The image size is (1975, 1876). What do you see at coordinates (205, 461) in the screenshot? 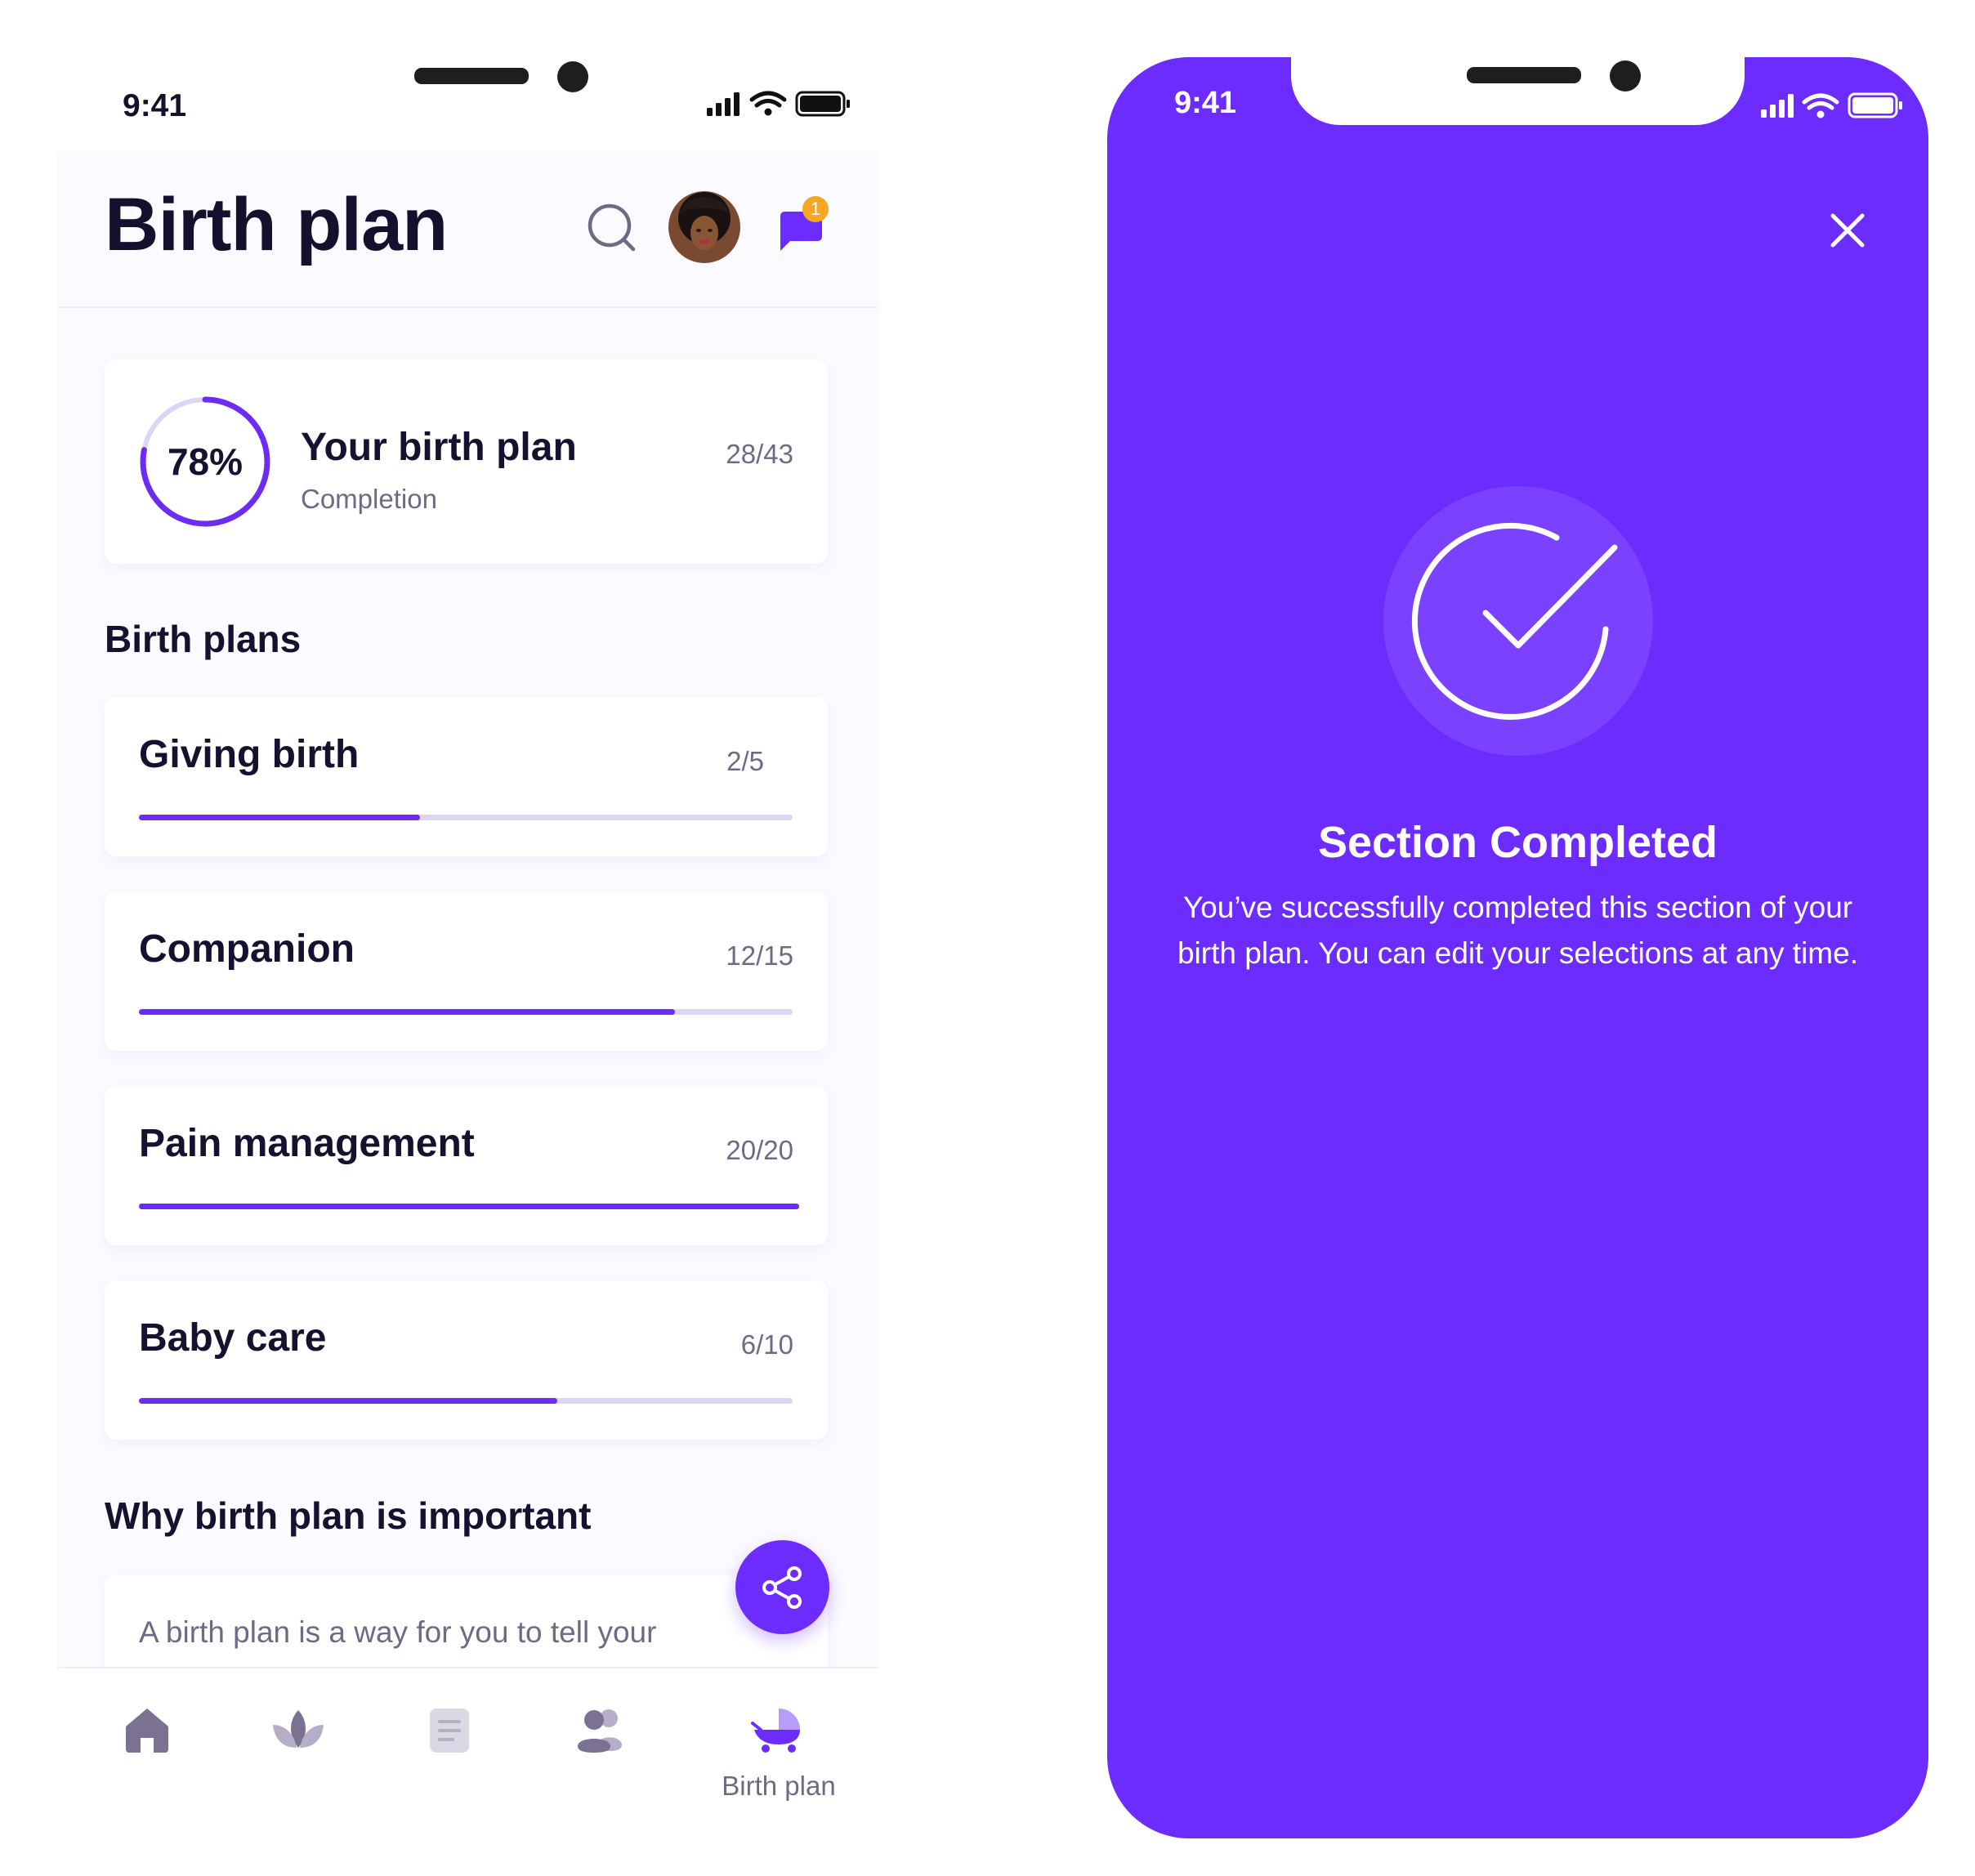
I see `completion-percent: 78%` at bounding box center [205, 461].